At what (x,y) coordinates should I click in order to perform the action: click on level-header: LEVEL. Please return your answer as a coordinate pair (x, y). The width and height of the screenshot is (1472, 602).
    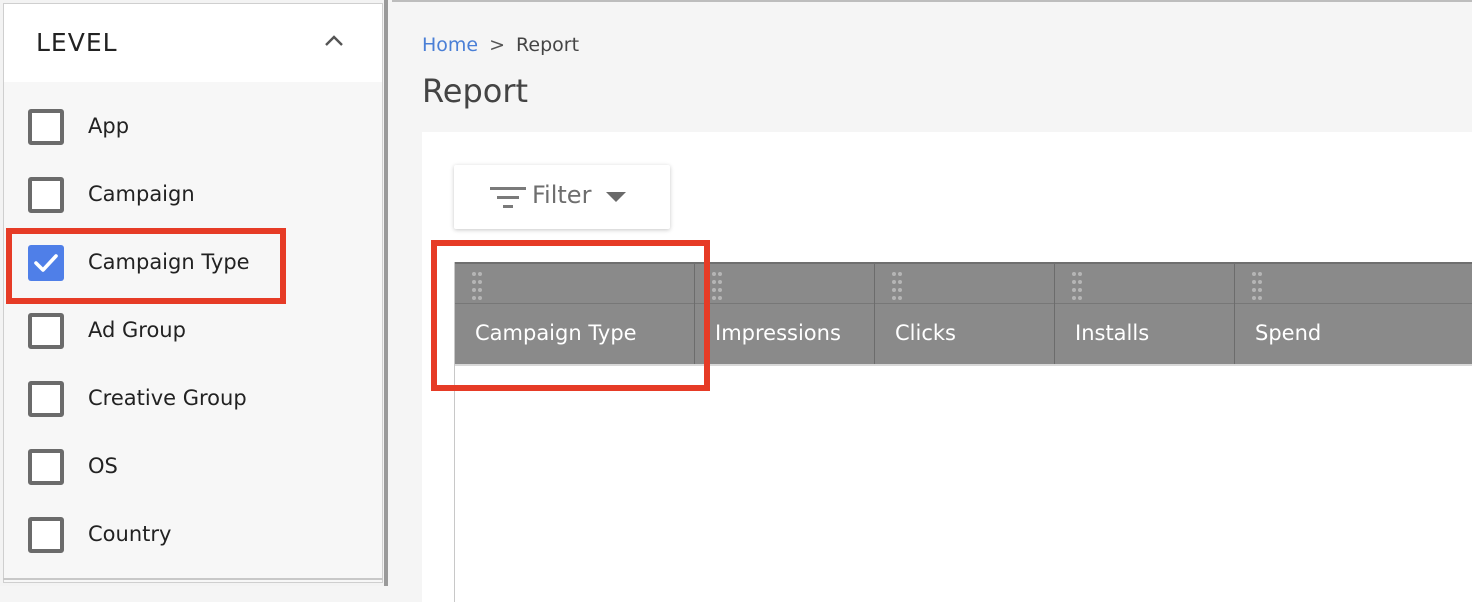
    Looking at the image, I should click on (193, 43).